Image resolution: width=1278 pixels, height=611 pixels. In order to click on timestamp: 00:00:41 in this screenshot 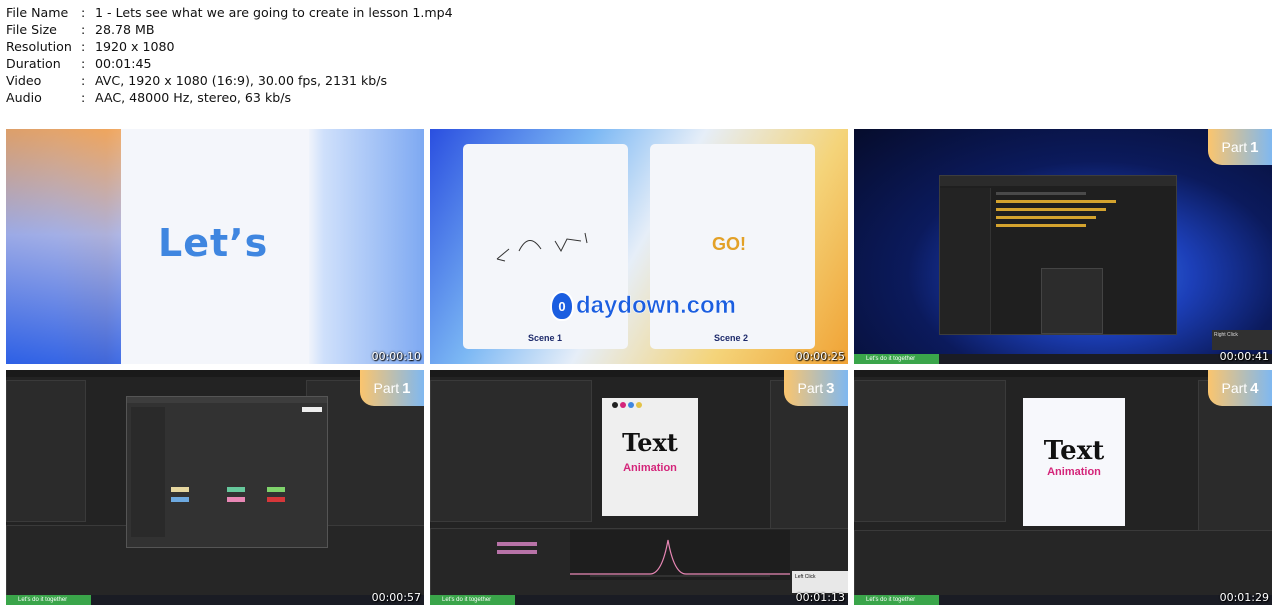, I will do `click(1244, 356)`.